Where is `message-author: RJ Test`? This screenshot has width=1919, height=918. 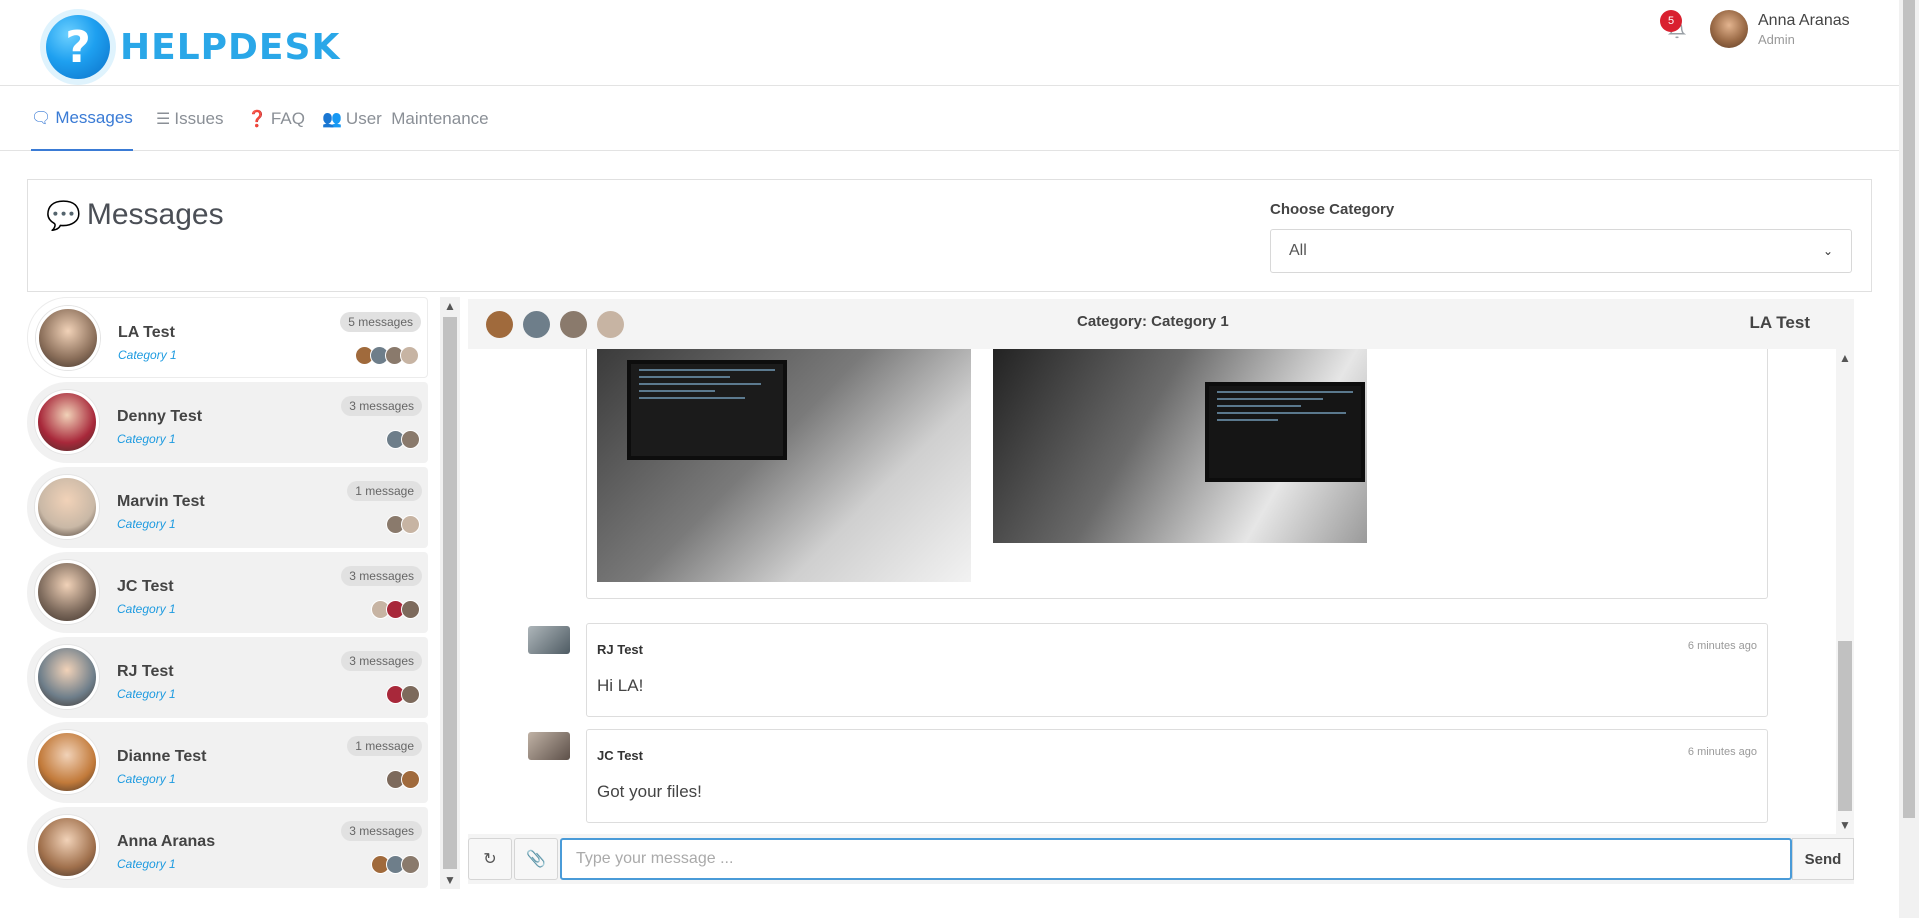
message-author: RJ Test is located at coordinates (620, 649).